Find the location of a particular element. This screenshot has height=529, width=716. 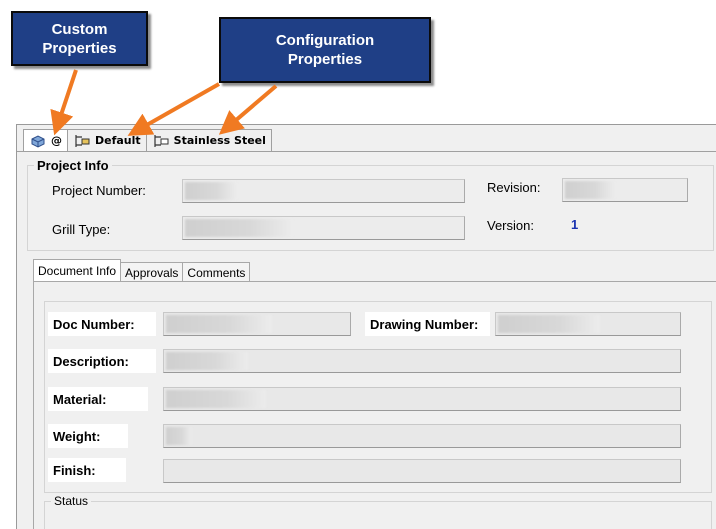

tab-document-info: Document Info is located at coordinates (77, 270).